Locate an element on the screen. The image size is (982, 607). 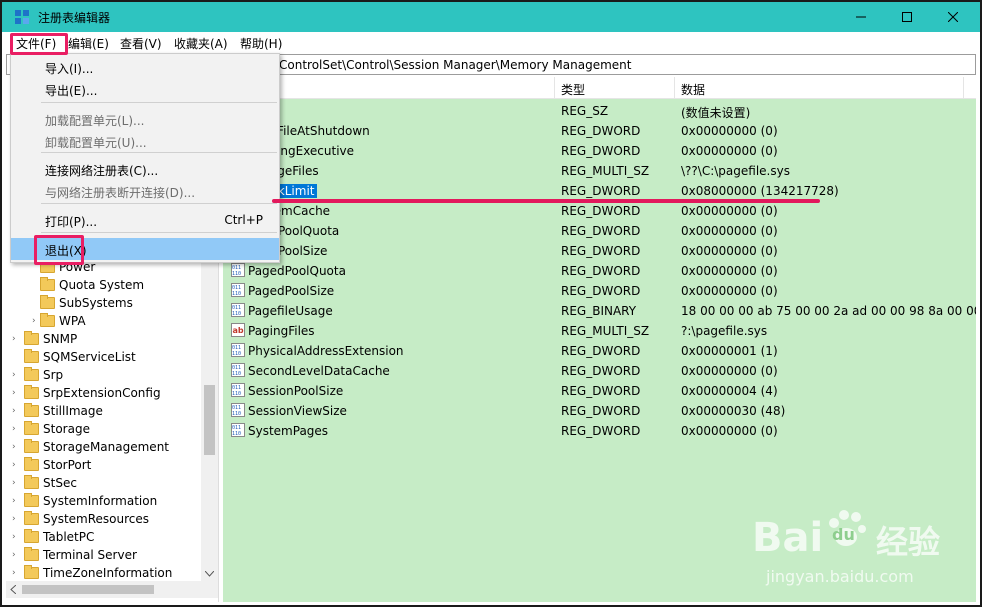
tree-item: › Storage is located at coordinates (51, 429).